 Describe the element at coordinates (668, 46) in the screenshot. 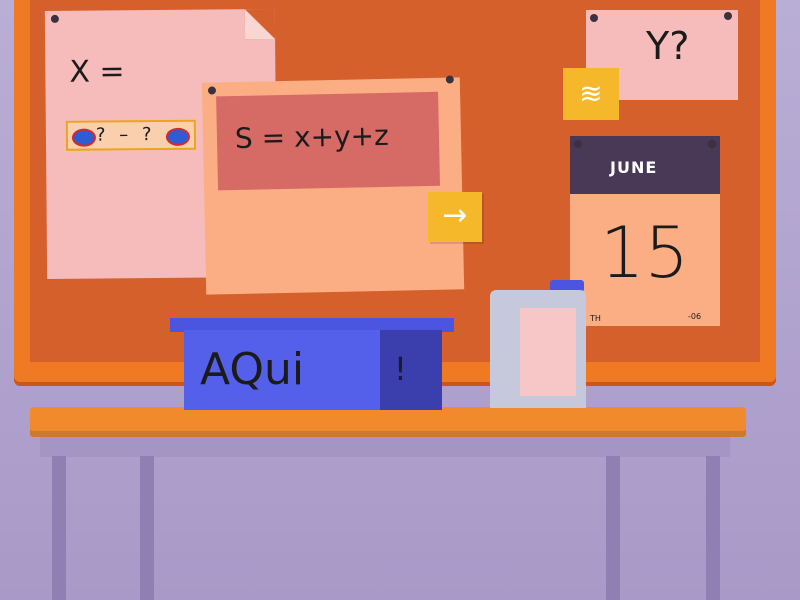

I see `y-question-label: Y?` at that location.